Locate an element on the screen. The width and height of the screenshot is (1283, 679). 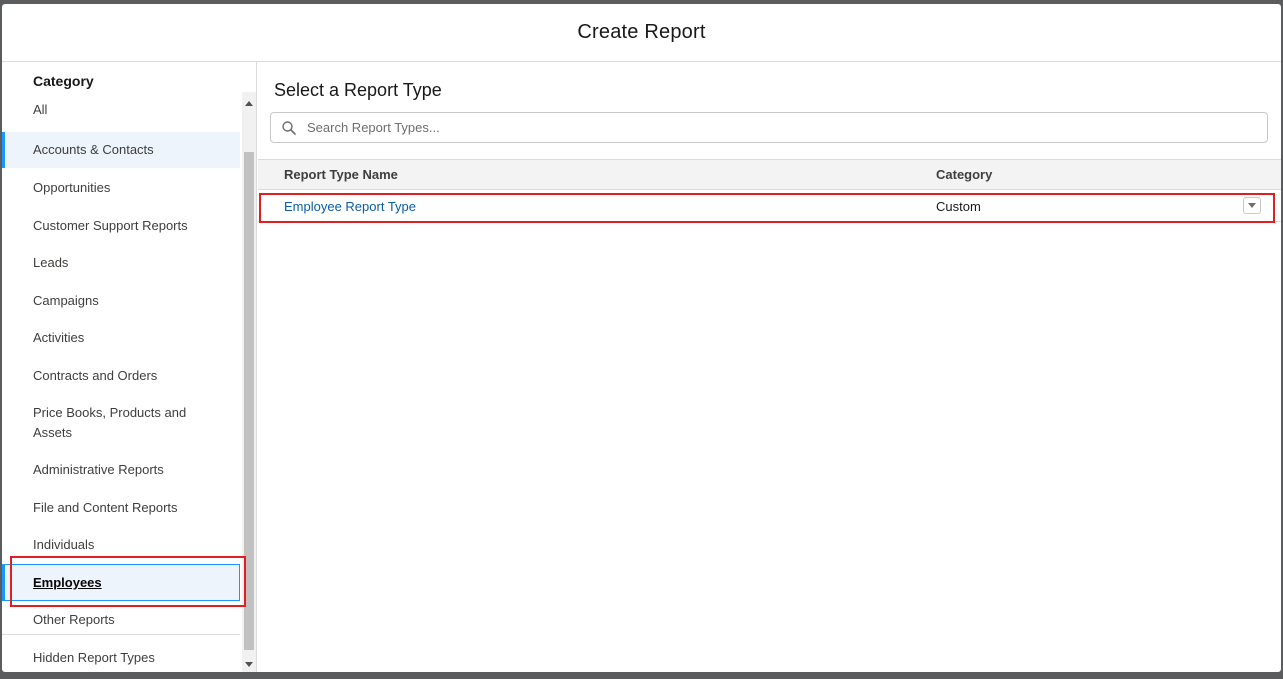
row-actions-button is located at coordinates (1252, 205).